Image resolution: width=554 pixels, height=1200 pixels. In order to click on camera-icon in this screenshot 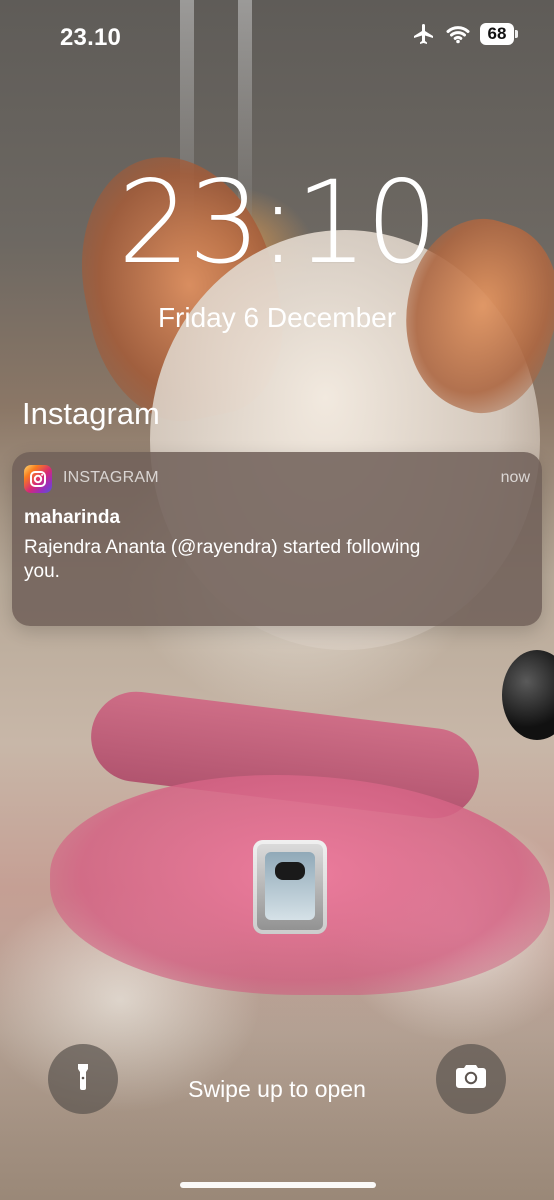, I will do `click(471, 1079)`.